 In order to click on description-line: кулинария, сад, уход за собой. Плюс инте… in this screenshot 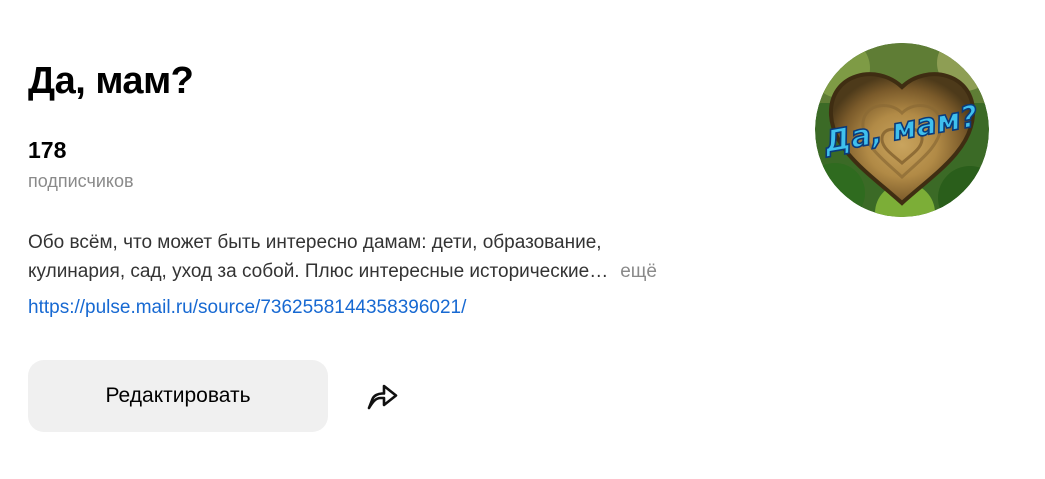, I will do `click(318, 271)`.